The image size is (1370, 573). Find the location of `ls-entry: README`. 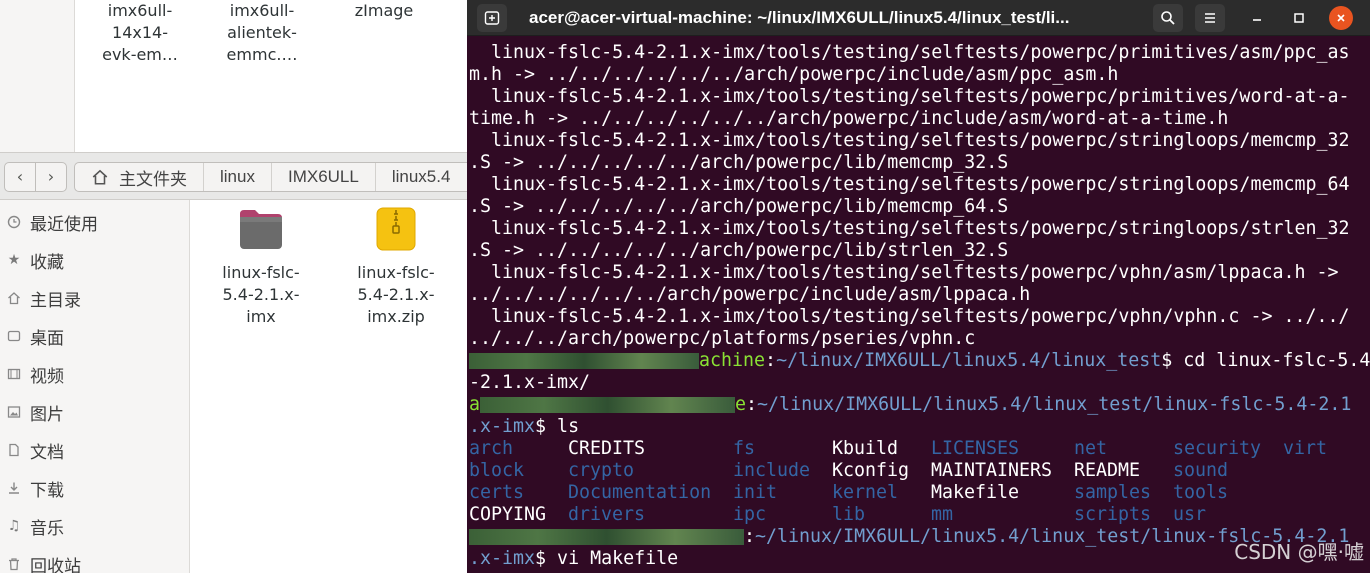

ls-entry: README is located at coordinates (1107, 470).